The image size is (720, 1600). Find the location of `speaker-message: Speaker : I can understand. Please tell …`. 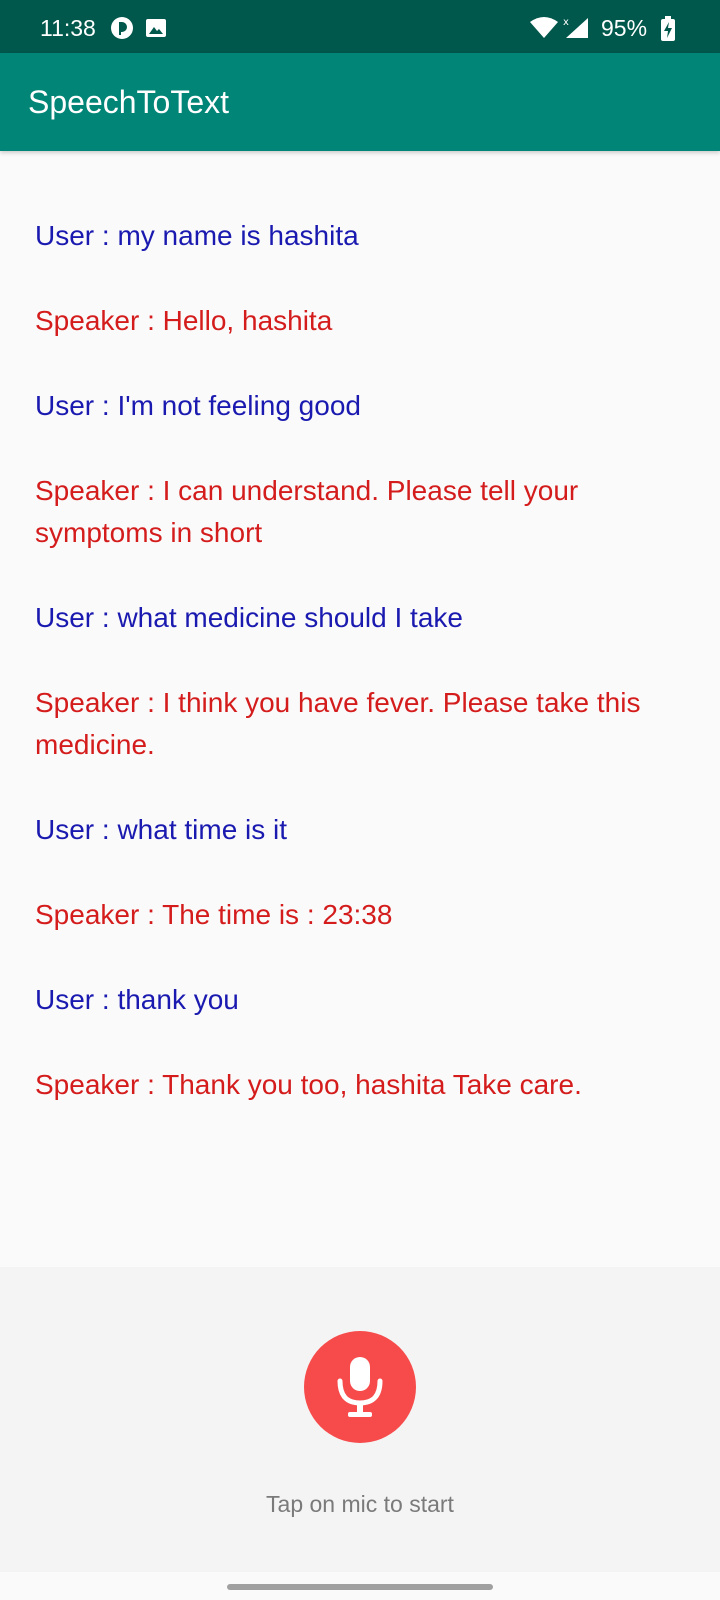

speaker-message: Speaker : I can understand. Please tell … is located at coordinates (307, 511).